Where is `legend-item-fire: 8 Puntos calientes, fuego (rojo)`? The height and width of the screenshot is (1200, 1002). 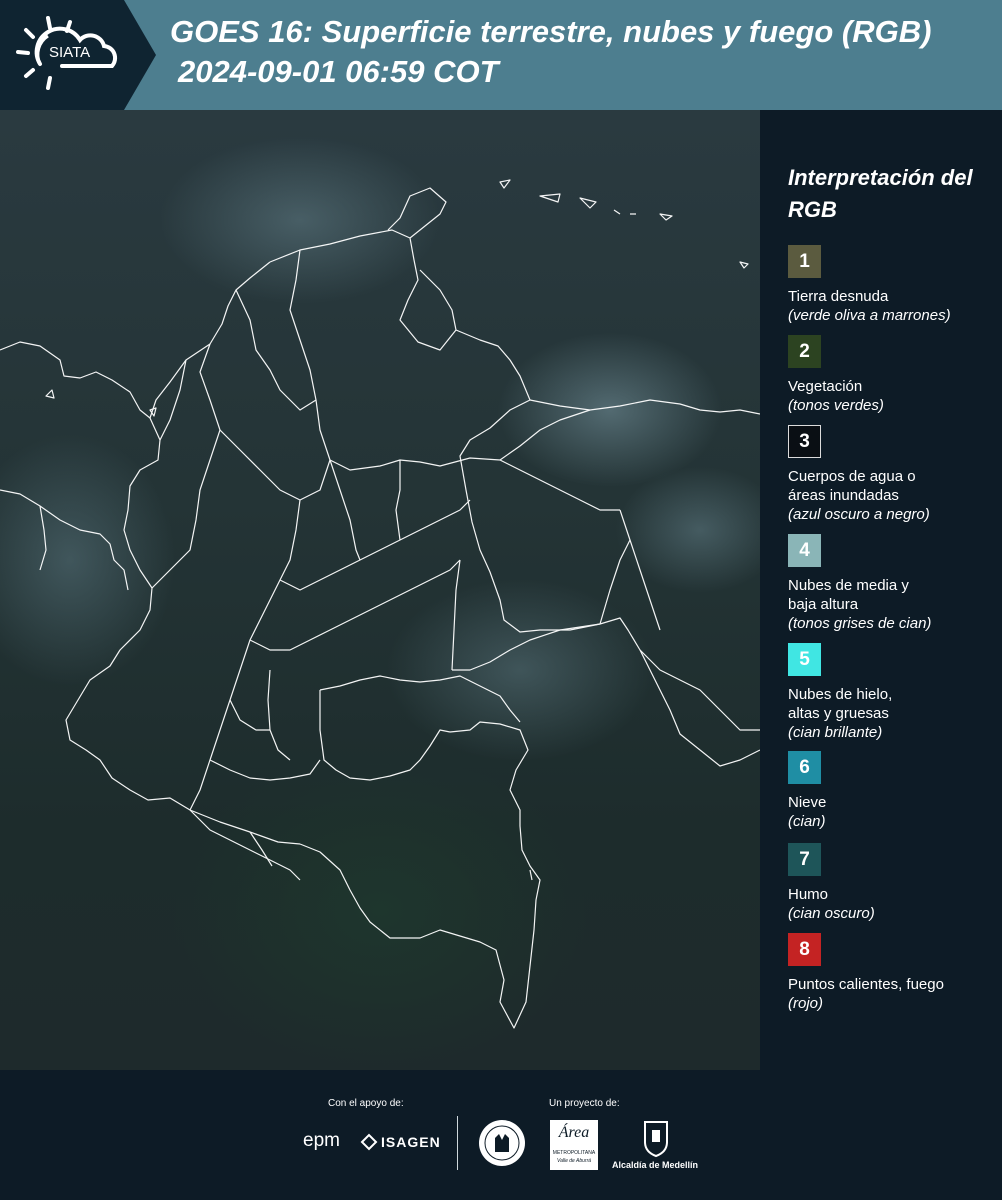
legend-item-fire: 8 Puntos calientes, fuego (rojo) is located at coordinates (893, 973).